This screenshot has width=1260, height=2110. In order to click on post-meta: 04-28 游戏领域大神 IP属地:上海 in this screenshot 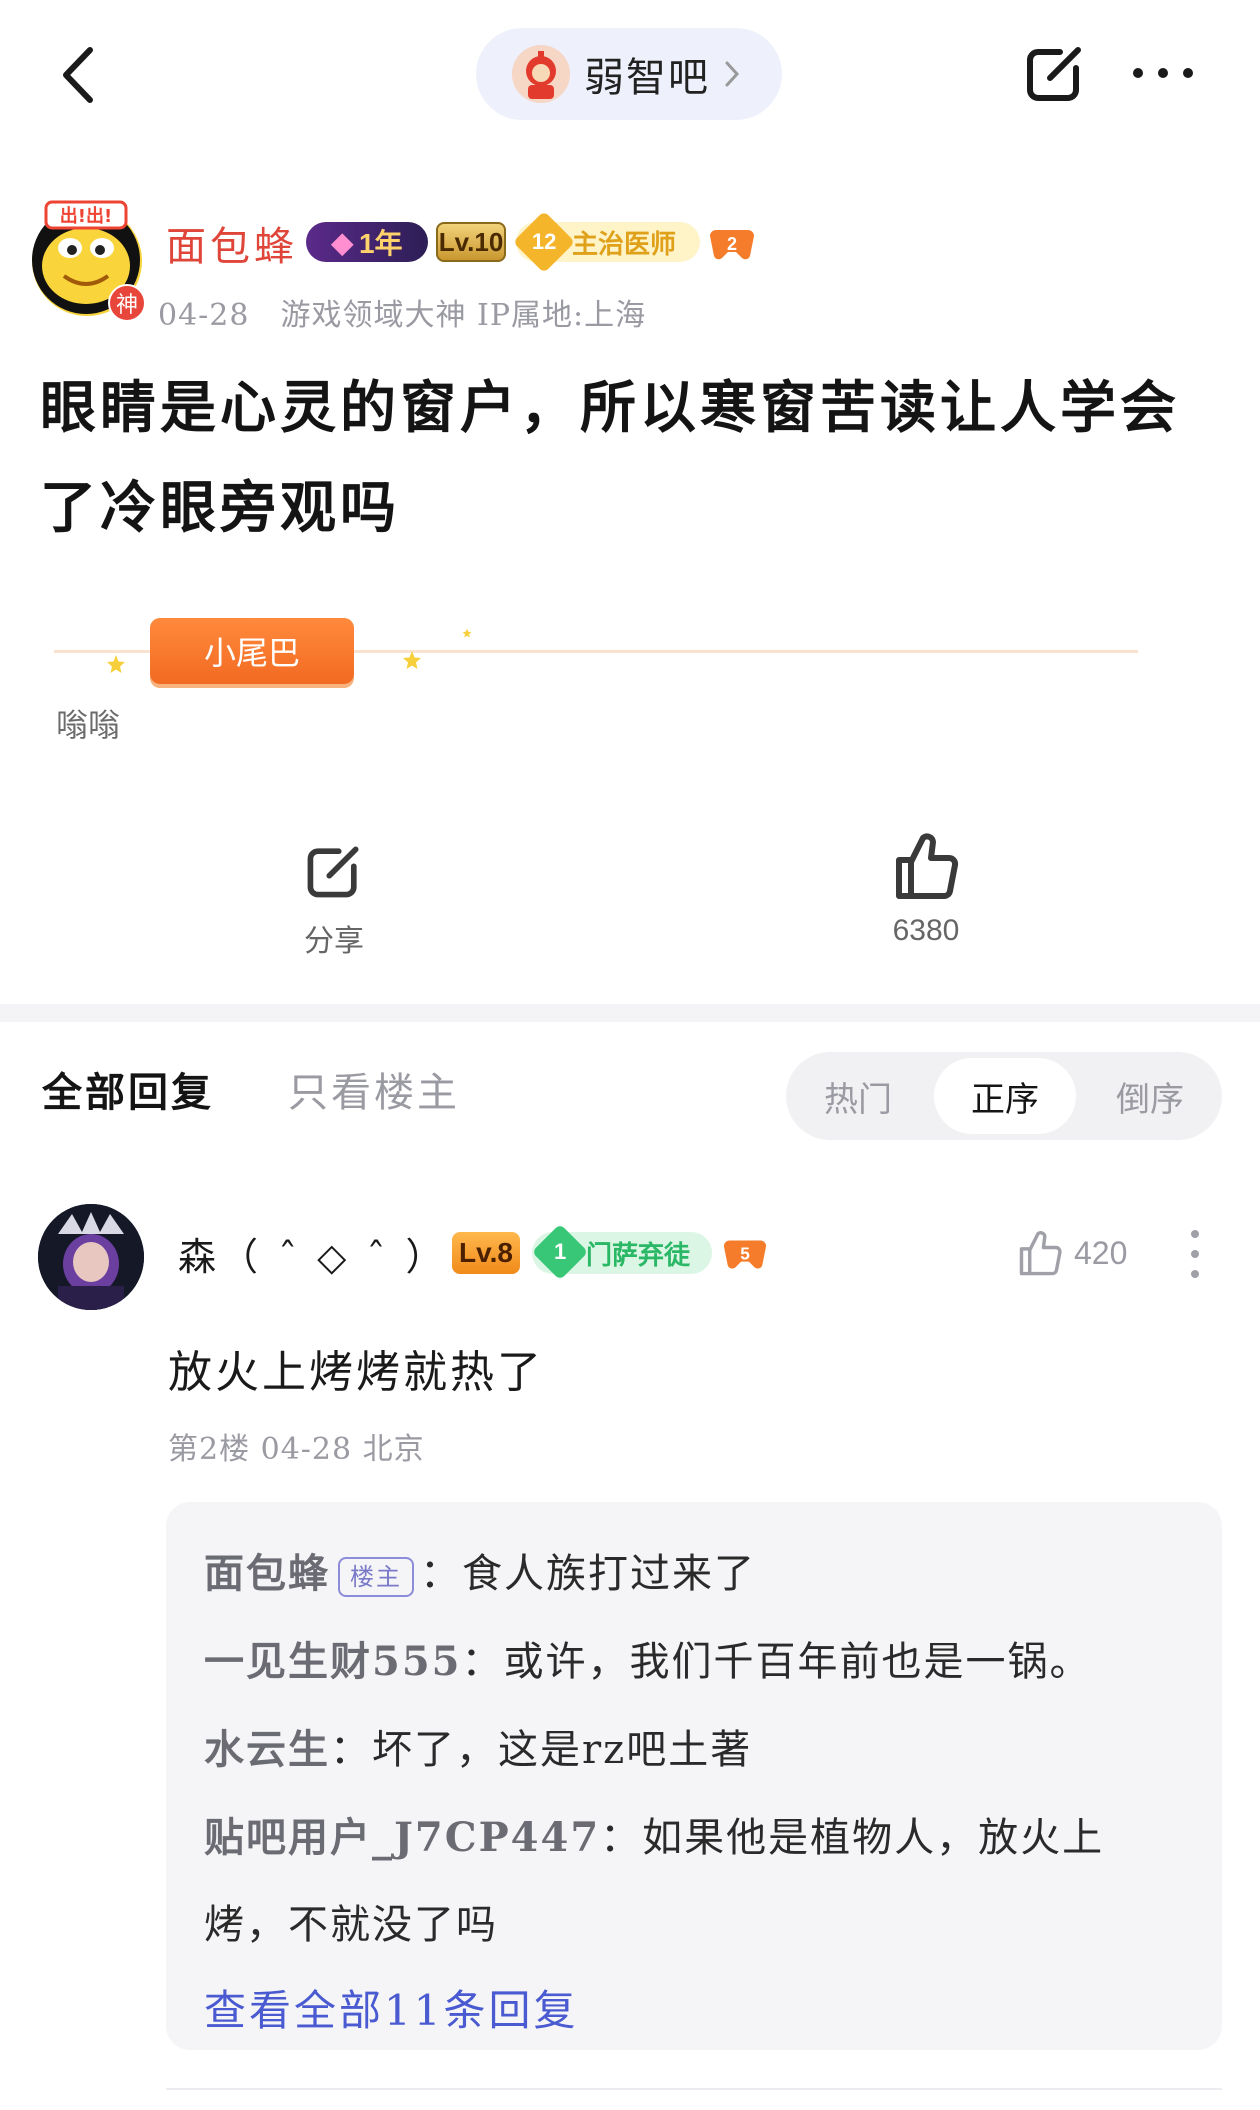, I will do `click(402, 315)`.